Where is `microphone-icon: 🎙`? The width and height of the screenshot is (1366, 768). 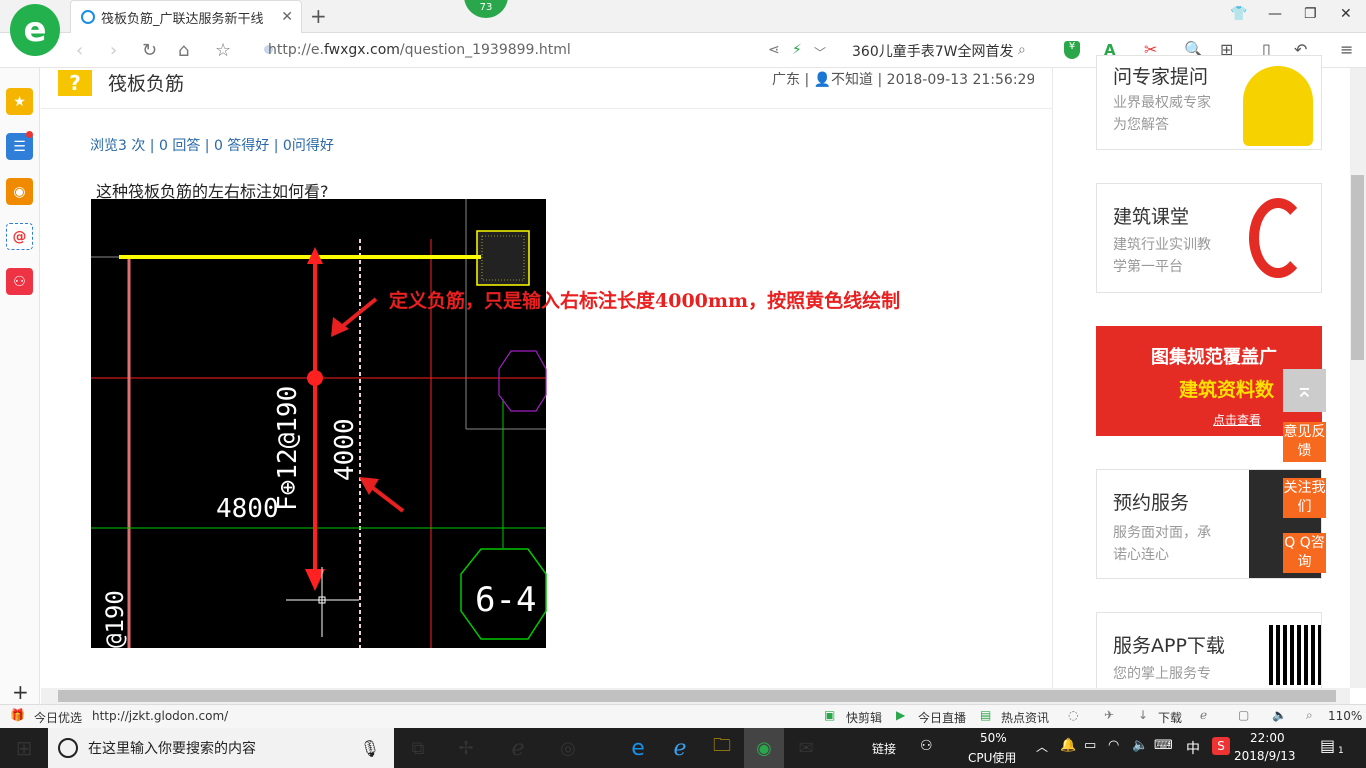 microphone-icon: 🎙 is located at coordinates (370, 748).